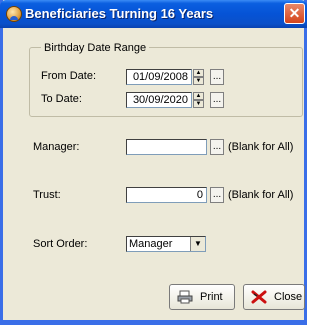 This screenshot has height=325, width=320. I want to click on close-button-label: Close, so click(288, 297).